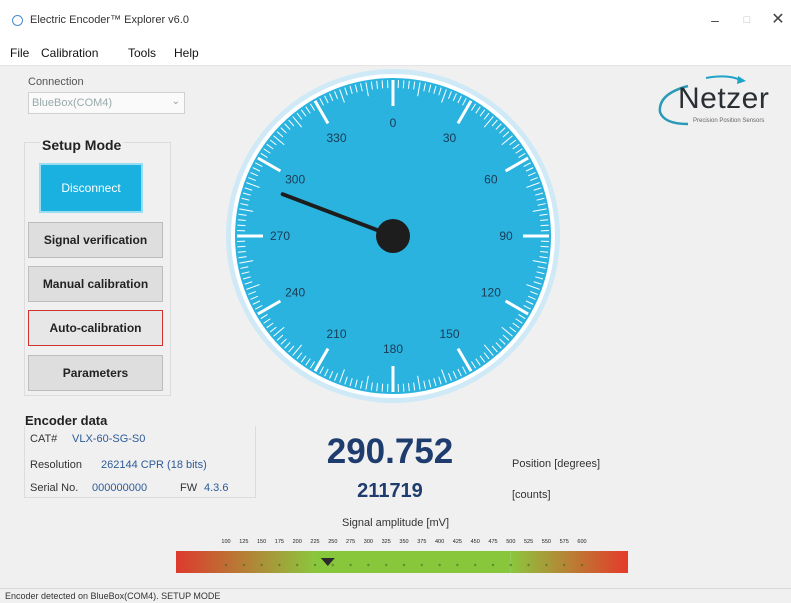 This screenshot has height=603, width=791. Describe the element at coordinates (95, 240) in the screenshot. I see `signal-verification-button: Signal verification` at that location.